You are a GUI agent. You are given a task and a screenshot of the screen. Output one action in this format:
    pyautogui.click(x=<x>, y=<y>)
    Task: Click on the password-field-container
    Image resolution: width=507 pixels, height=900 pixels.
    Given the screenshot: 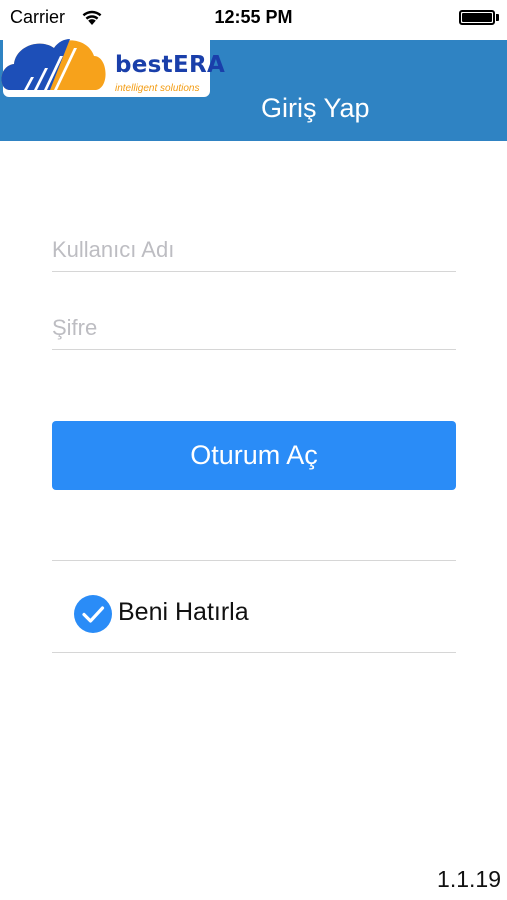 What is the action you would take?
    pyautogui.click(x=254, y=320)
    